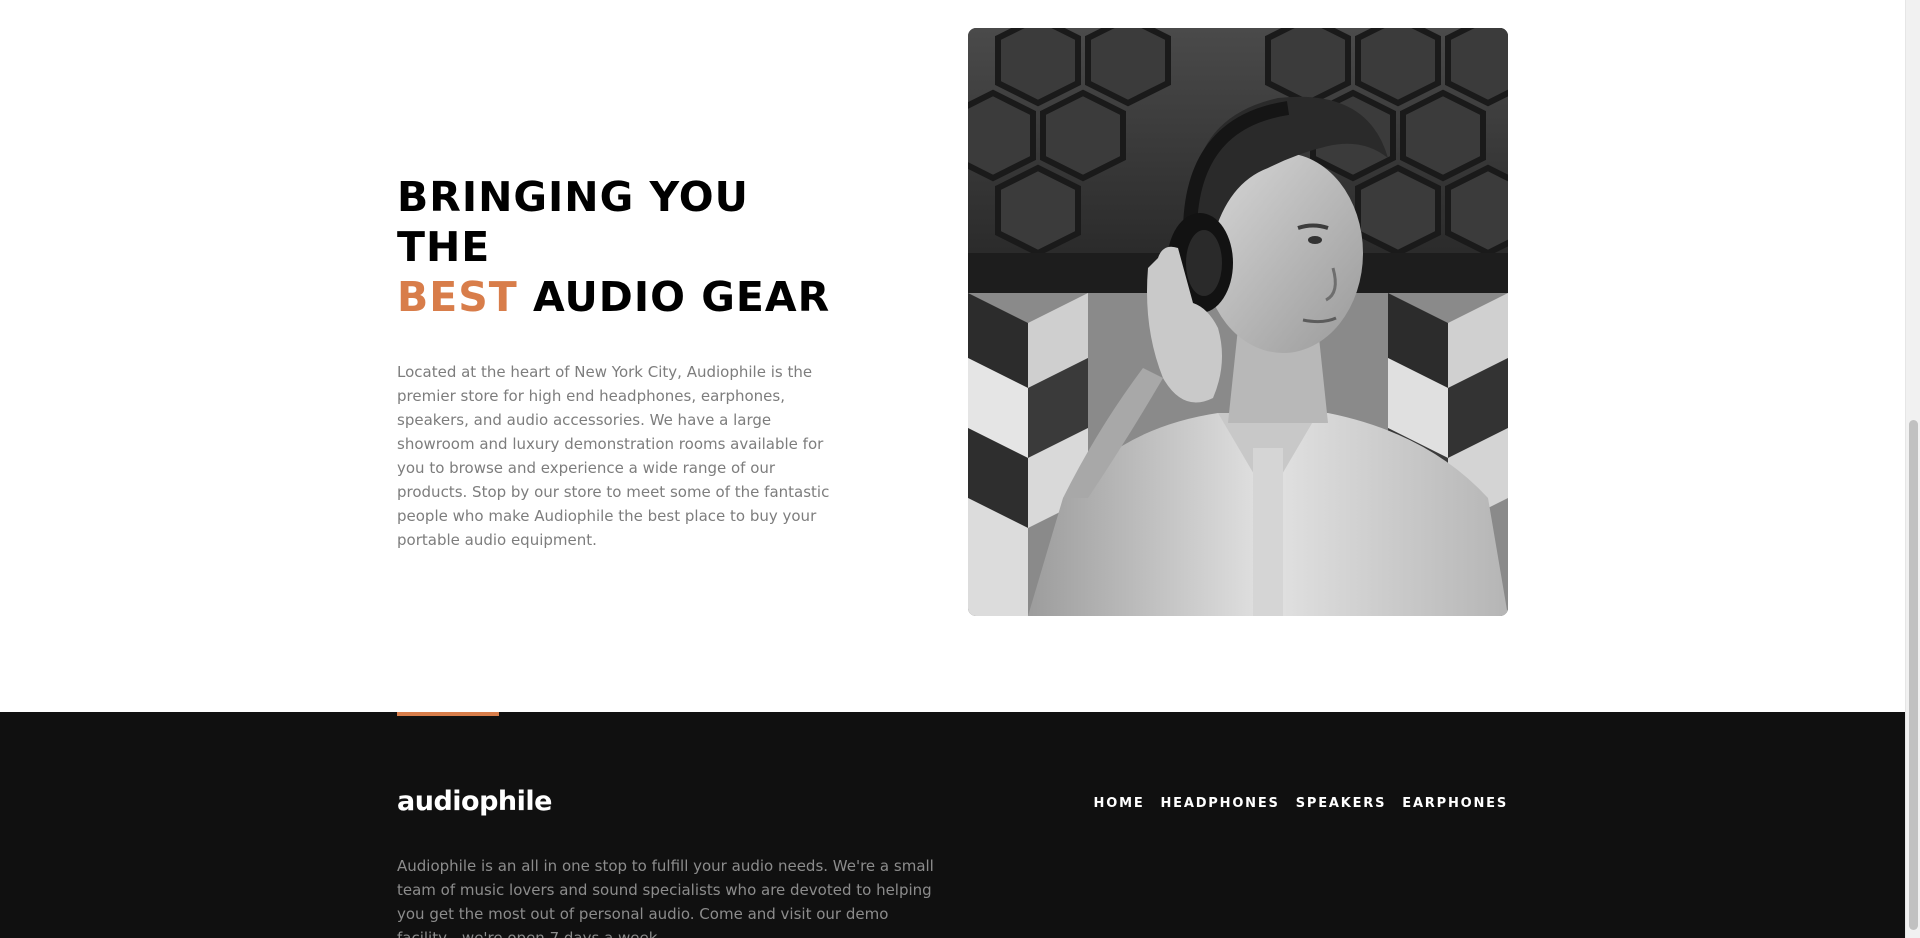 This screenshot has height=938, width=1920. I want to click on footer-logo: audiophile, so click(474, 801).